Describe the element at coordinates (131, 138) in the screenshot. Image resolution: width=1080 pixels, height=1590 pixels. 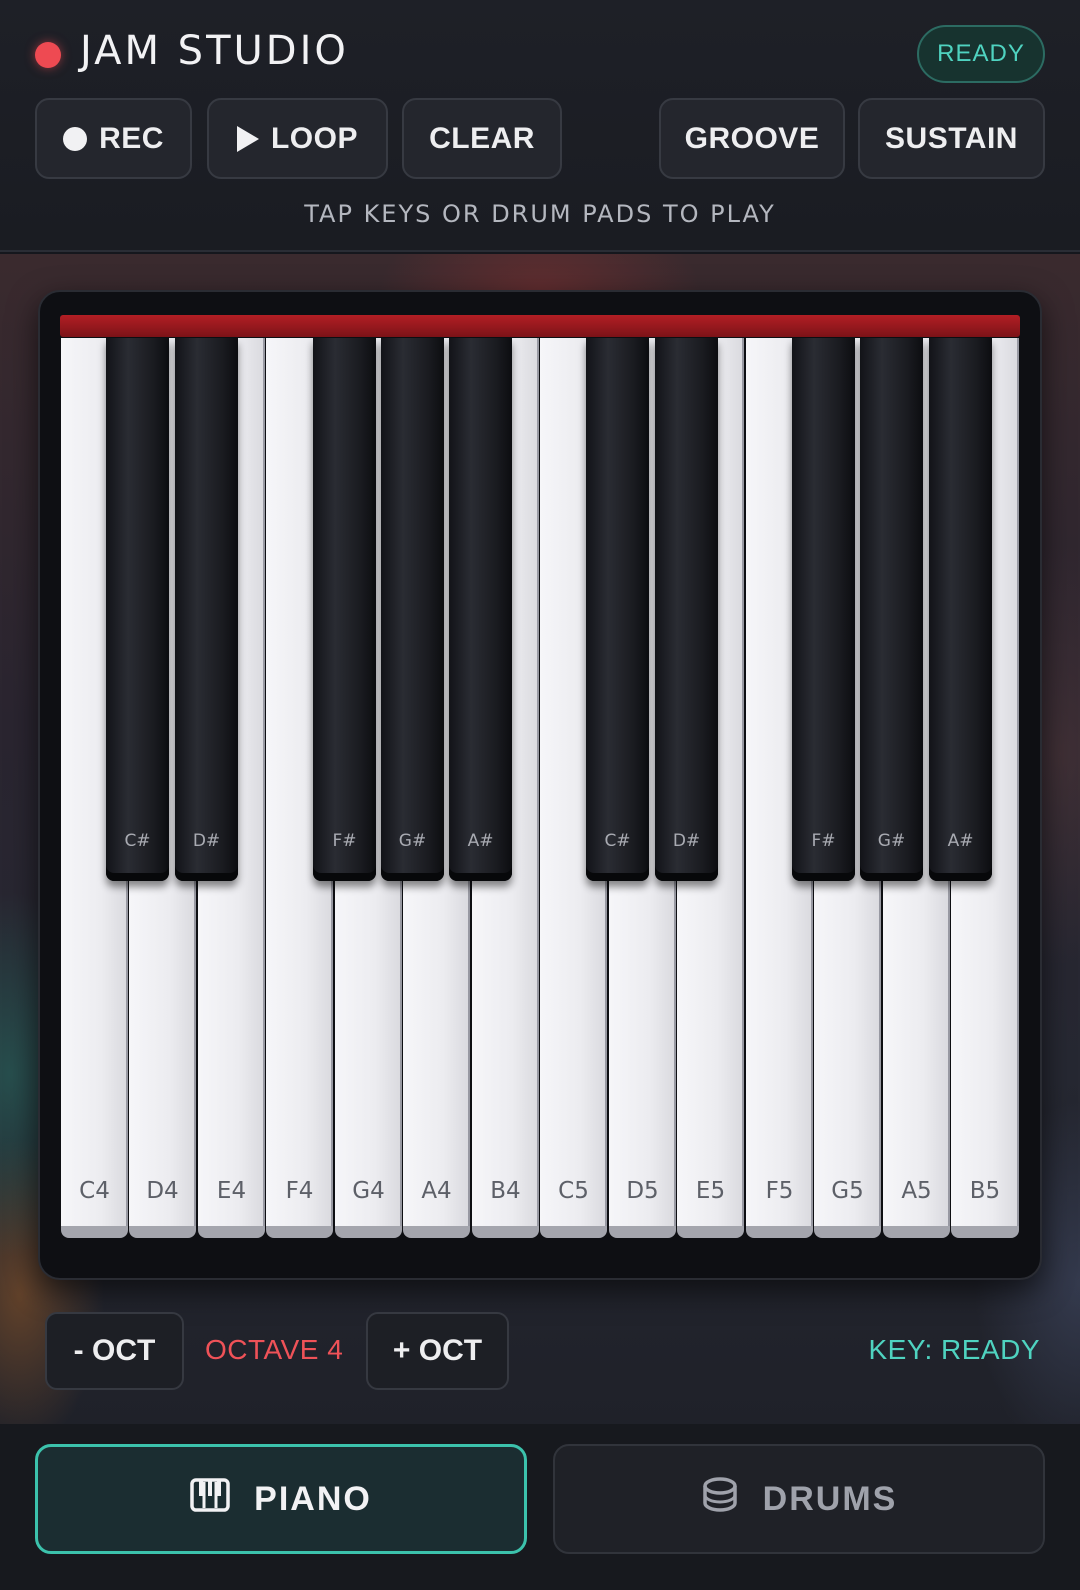
I see `rec-button-label: REC` at that location.